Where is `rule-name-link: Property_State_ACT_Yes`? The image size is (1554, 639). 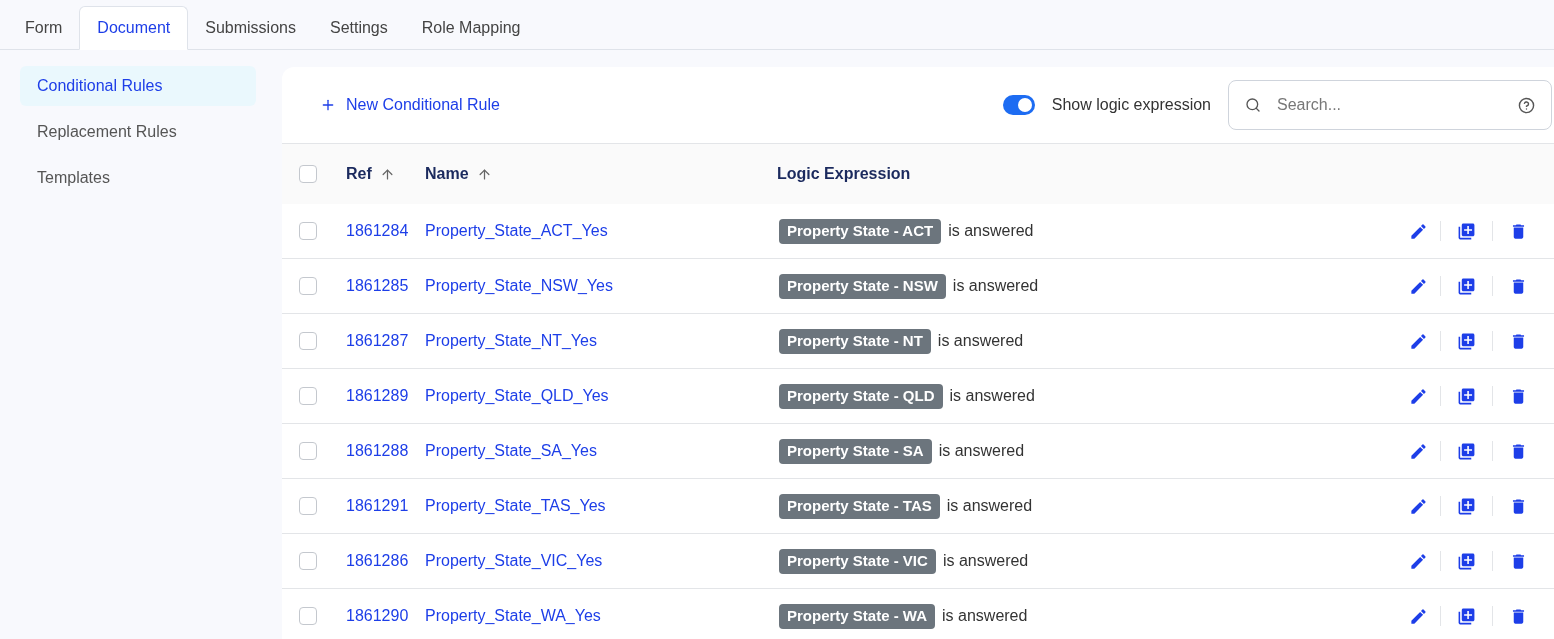 rule-name-link: Property_State_ACT_Yes is located at coordinates (602, 231).